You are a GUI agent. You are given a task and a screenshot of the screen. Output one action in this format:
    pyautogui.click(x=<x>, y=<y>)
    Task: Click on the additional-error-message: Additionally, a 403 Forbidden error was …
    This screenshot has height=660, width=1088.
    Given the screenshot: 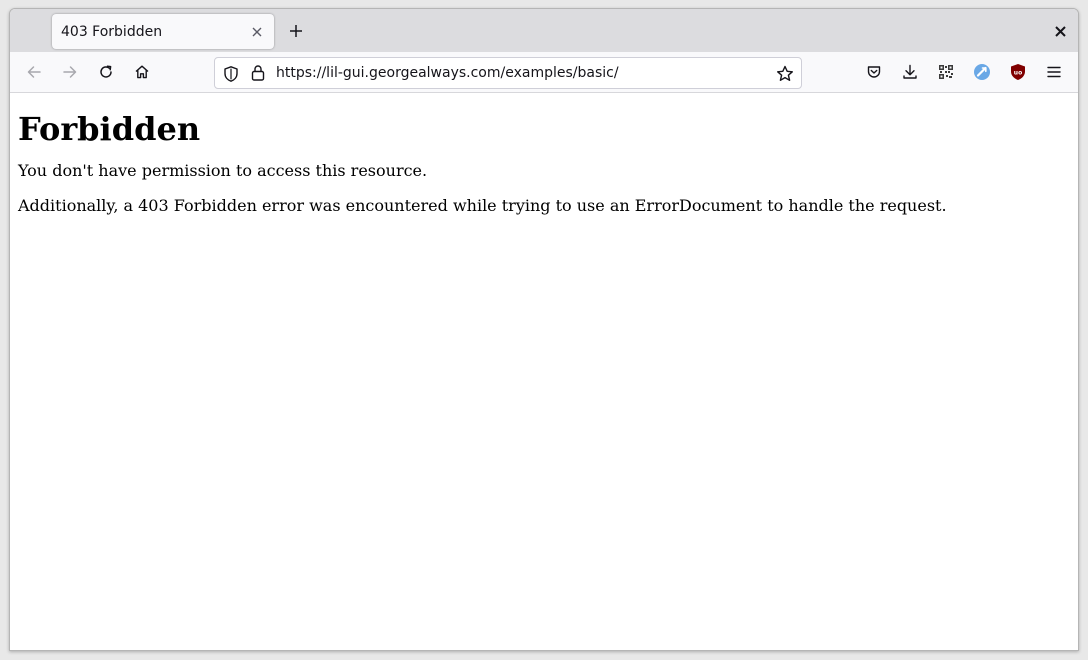 What is the action you would take?
    pyautogui.click(x=482, y=205)
    